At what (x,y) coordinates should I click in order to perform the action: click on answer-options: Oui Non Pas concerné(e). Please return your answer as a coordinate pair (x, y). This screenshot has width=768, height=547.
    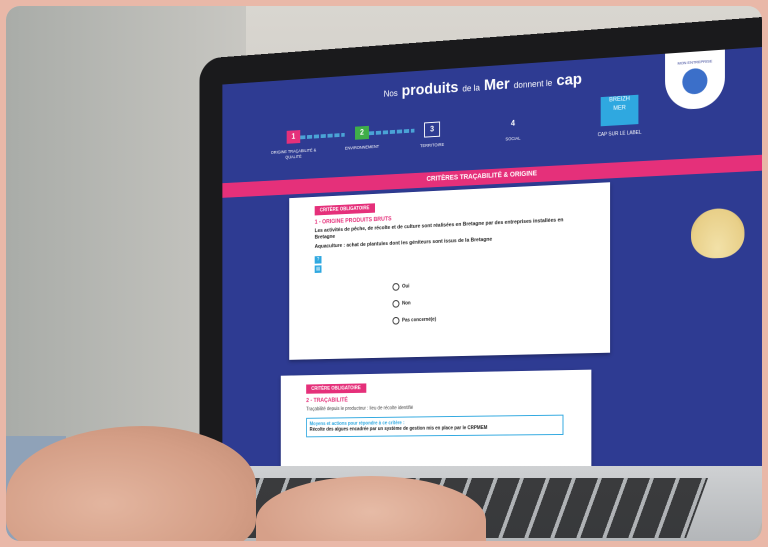
    Looking at the image, I should click on (501, 300).